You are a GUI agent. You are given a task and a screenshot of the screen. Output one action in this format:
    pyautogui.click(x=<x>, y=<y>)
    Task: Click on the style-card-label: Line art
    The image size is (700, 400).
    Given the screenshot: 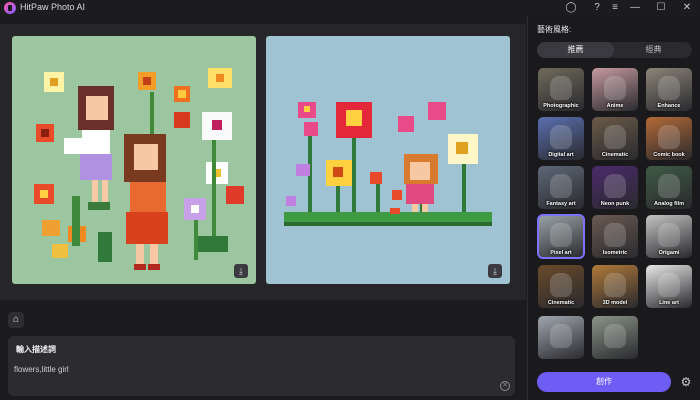 What is the action you would take?
    pyautogui.click(x=669, y=303)
    